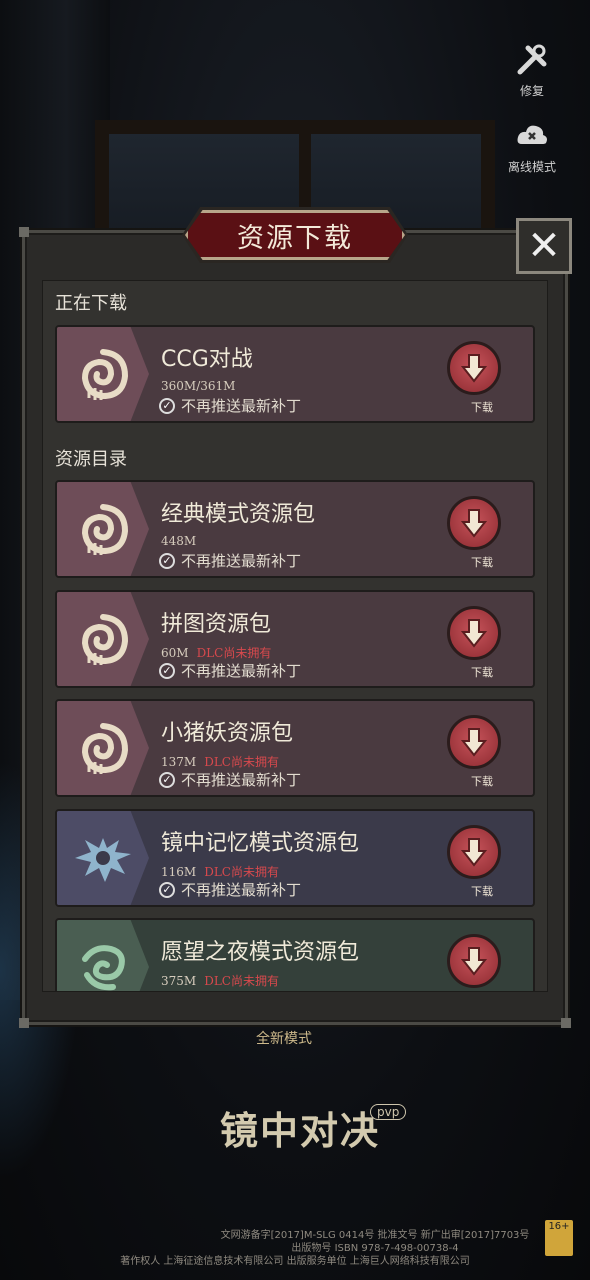 The width and height of the screenshot is (590, 1280). I want to click on footer-isbn: 出版物号 ISBN 978-7-498-00738-4, so click(375, 1248).